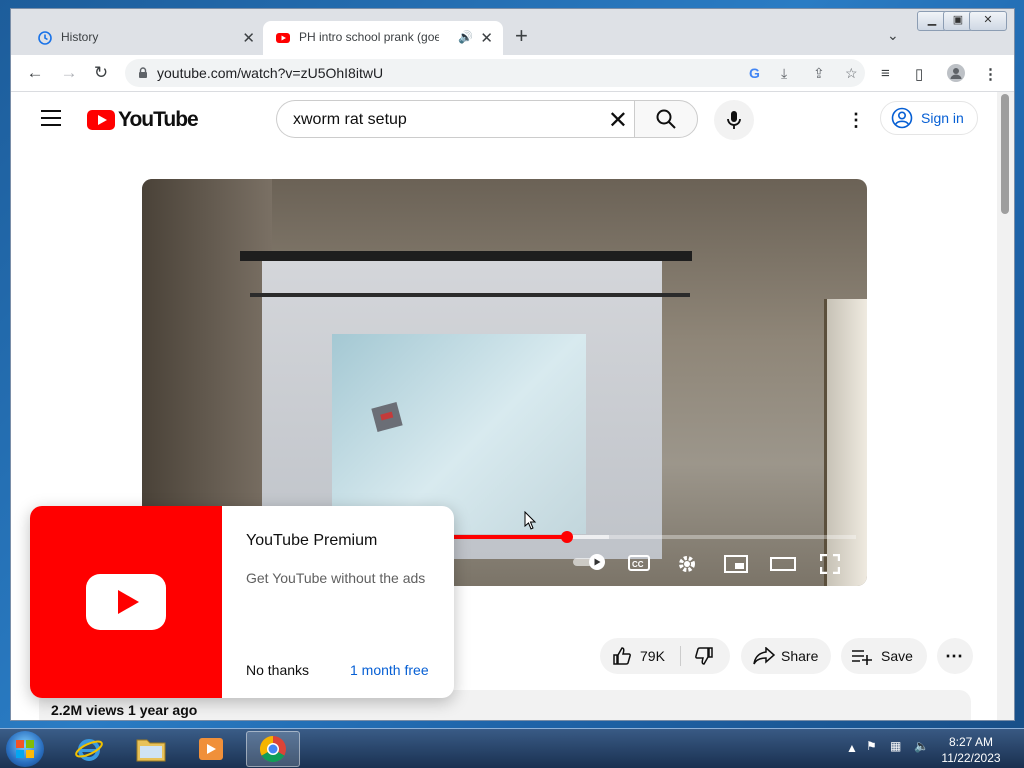 This screenshot has height=768, width=1024. What do you see at coordinates (80, 37) in the screenshot?
I see `tab-title: History` at bounding box center [80, 37].